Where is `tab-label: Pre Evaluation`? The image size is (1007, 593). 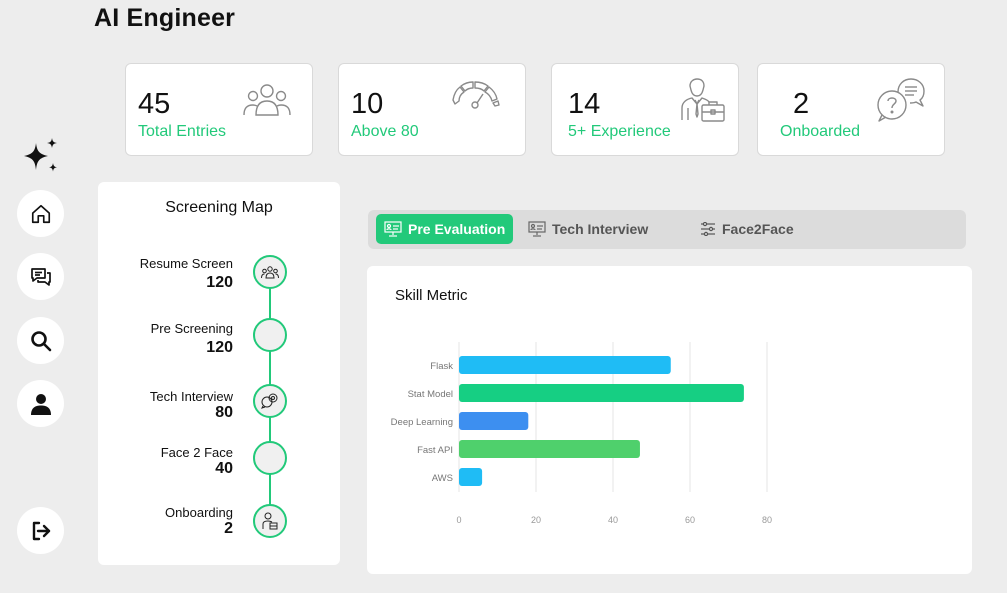
tab-label: Pre Evaluation is located at coordinates (457, 229).